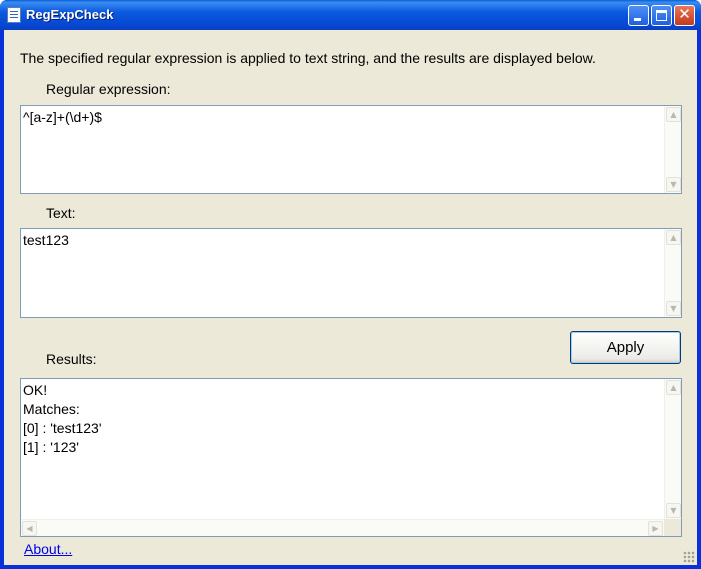 The image size is (701, 569). Describe the element at coordinates (62, 418) in the screenshot. I see `results-output-value: OK! Matches: [0] : 'test123' [1] : '123'` at that location.